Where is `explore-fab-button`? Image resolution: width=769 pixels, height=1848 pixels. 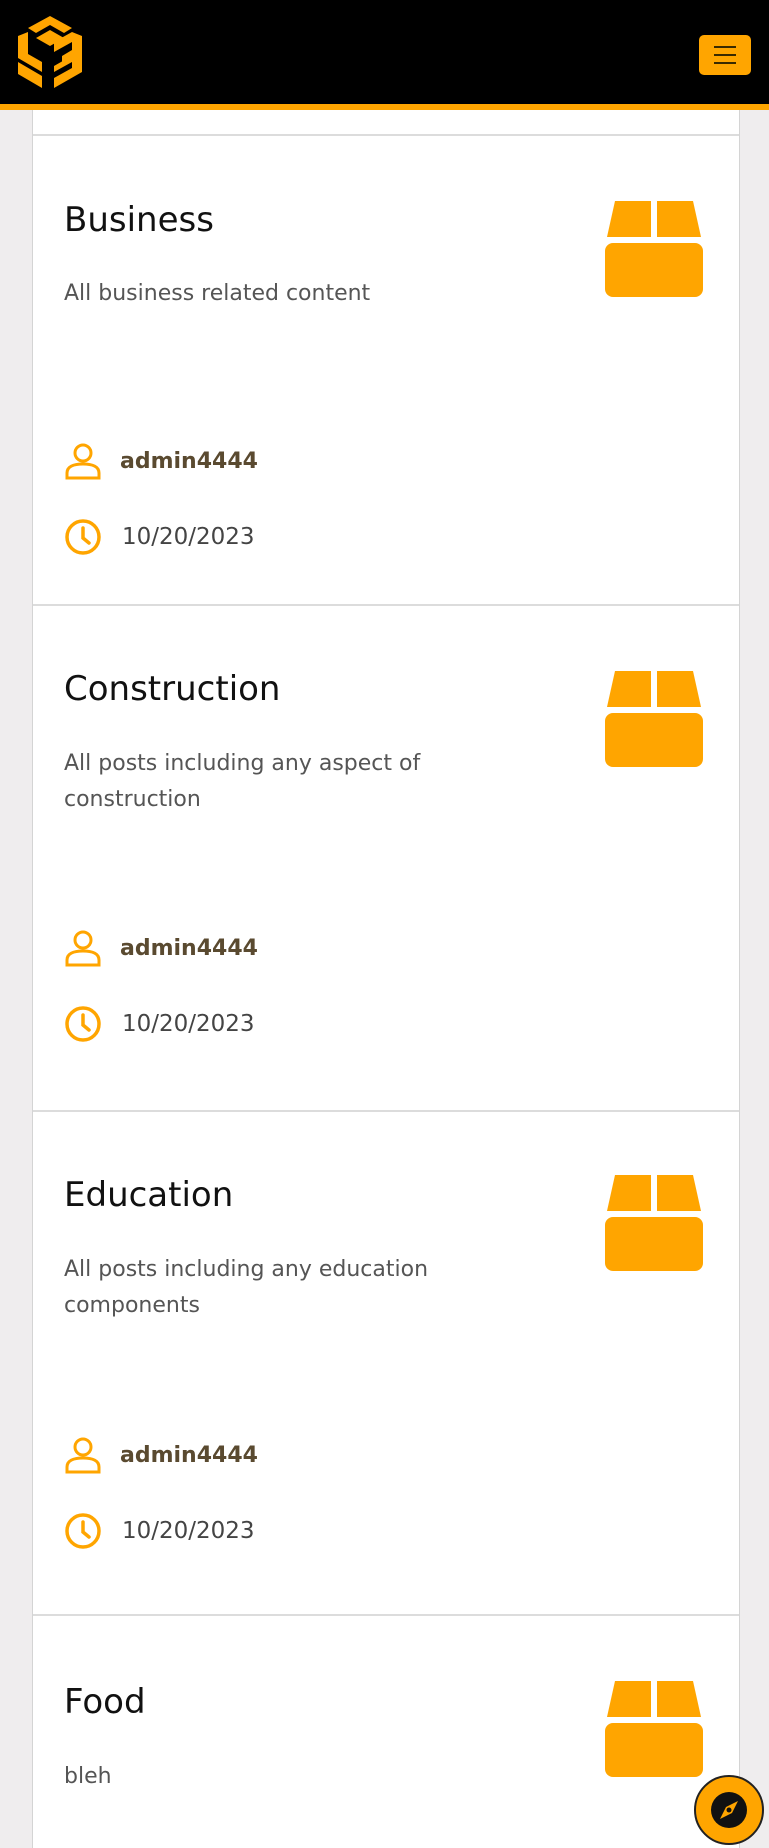 explore-fab-button is located at coordinates (729, 1810).